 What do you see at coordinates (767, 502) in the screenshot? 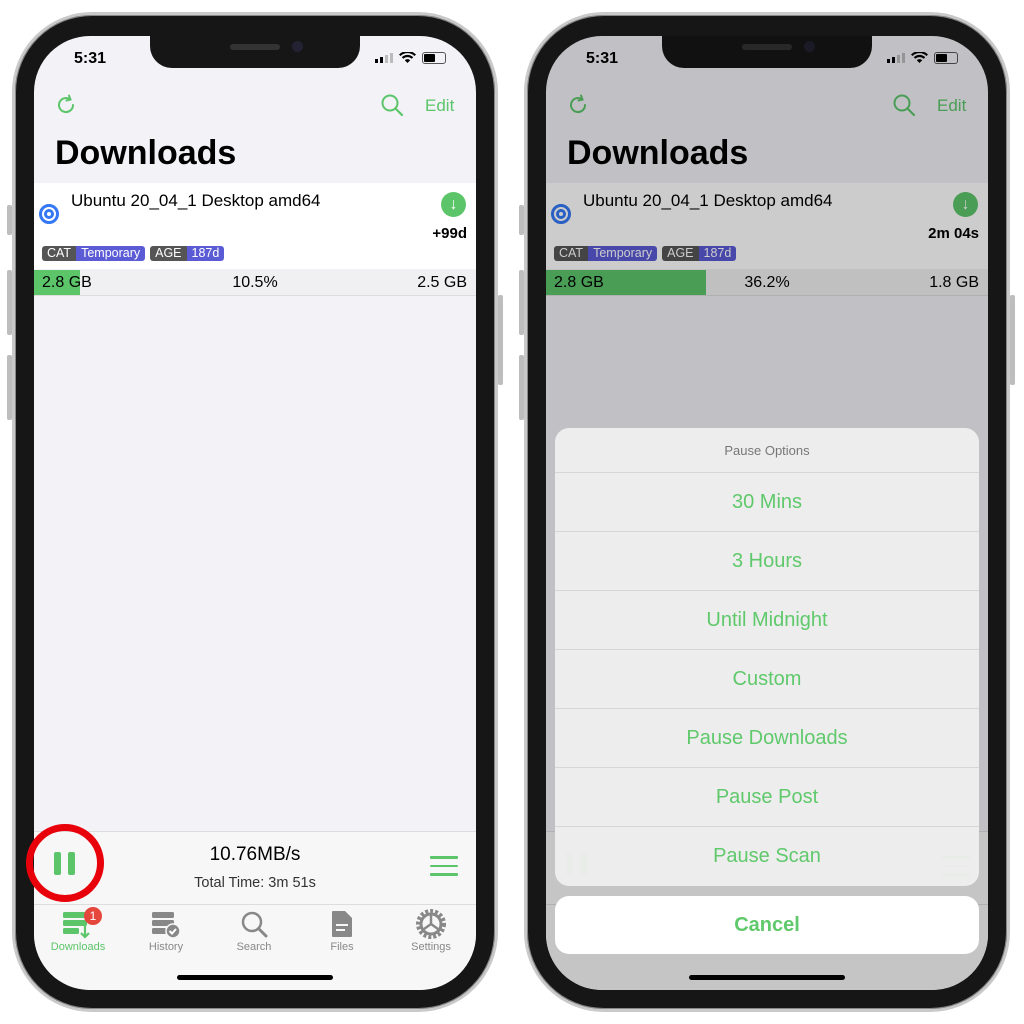
I see `pause-option: 30 Mins` at bounding box center [767, 502].